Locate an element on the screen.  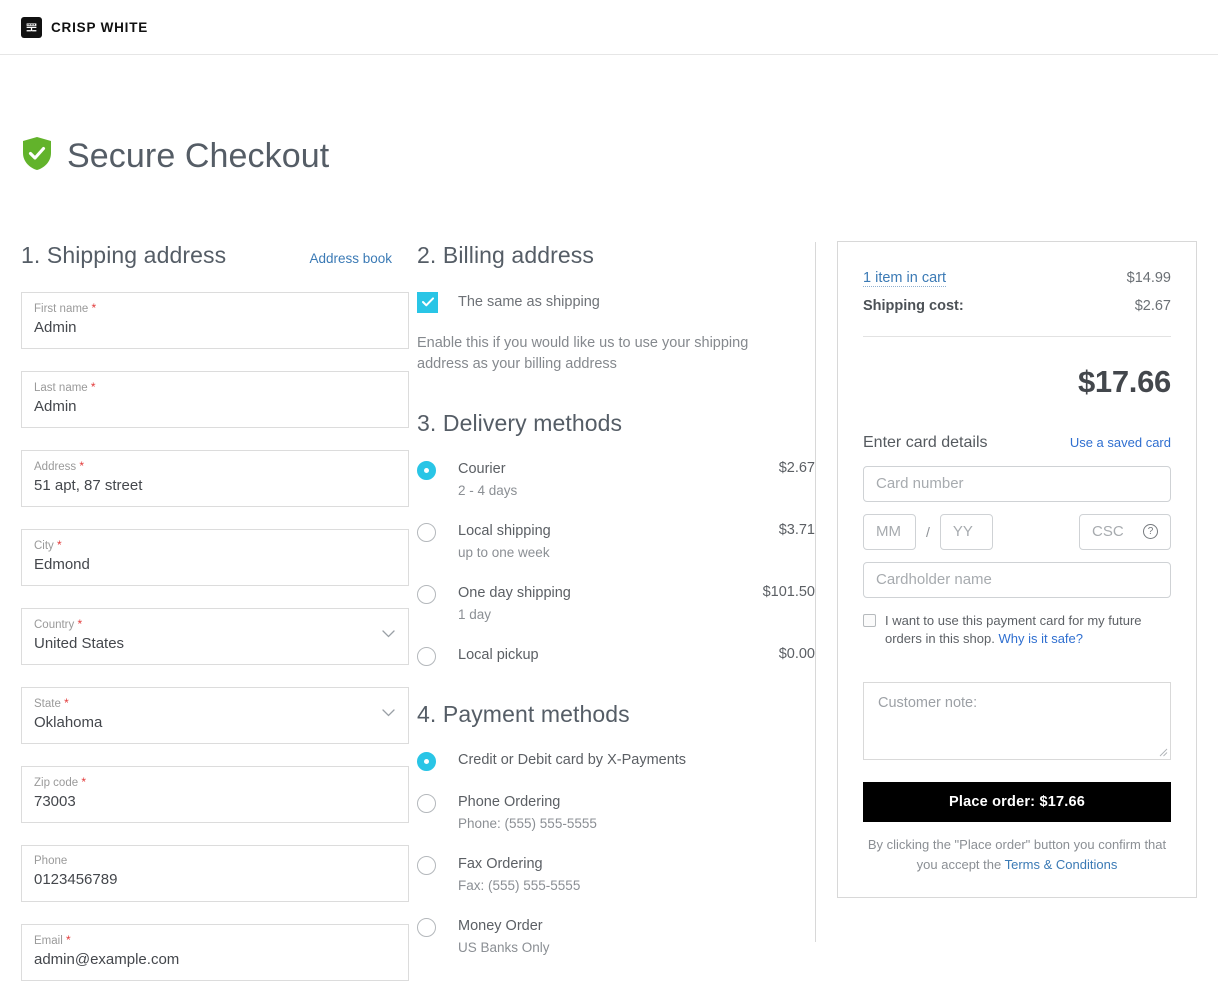
radio-body: Local shipping up to one week is located at coordinates (613, 542).